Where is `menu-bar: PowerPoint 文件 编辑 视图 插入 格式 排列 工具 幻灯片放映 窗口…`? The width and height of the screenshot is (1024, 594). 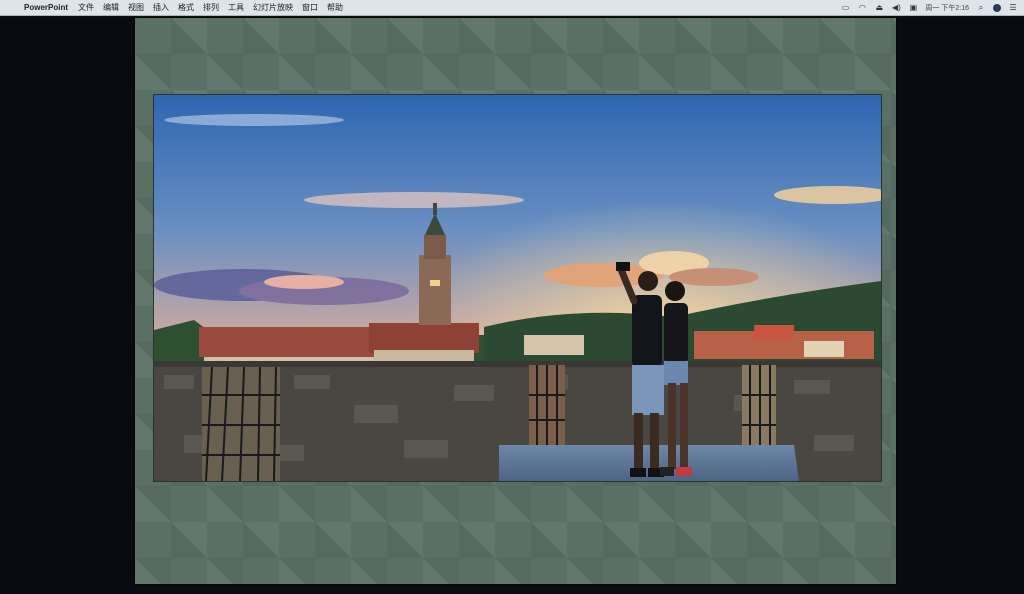
menu-bar: PowerPoint 文件 编辑 视图 插入 格式 排列 工具 幻灯片放映 窗口… is located at coordinates (512, 8).